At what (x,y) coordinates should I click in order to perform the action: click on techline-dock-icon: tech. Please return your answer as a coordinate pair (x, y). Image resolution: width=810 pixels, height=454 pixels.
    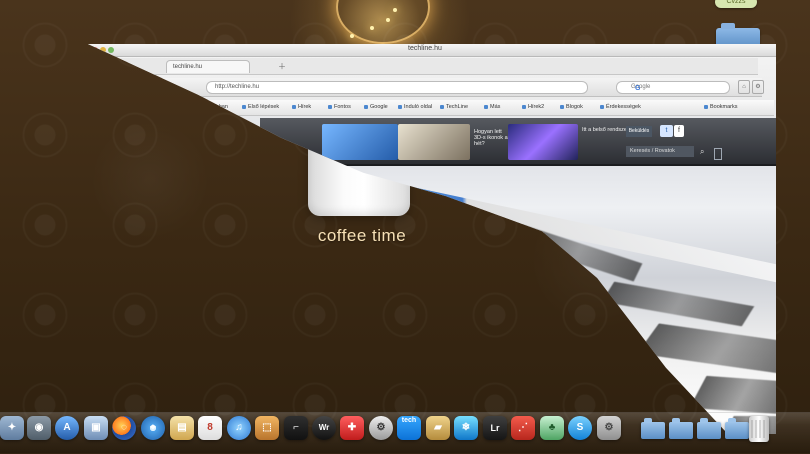
    Looking at the image, I should click on (409, 428).